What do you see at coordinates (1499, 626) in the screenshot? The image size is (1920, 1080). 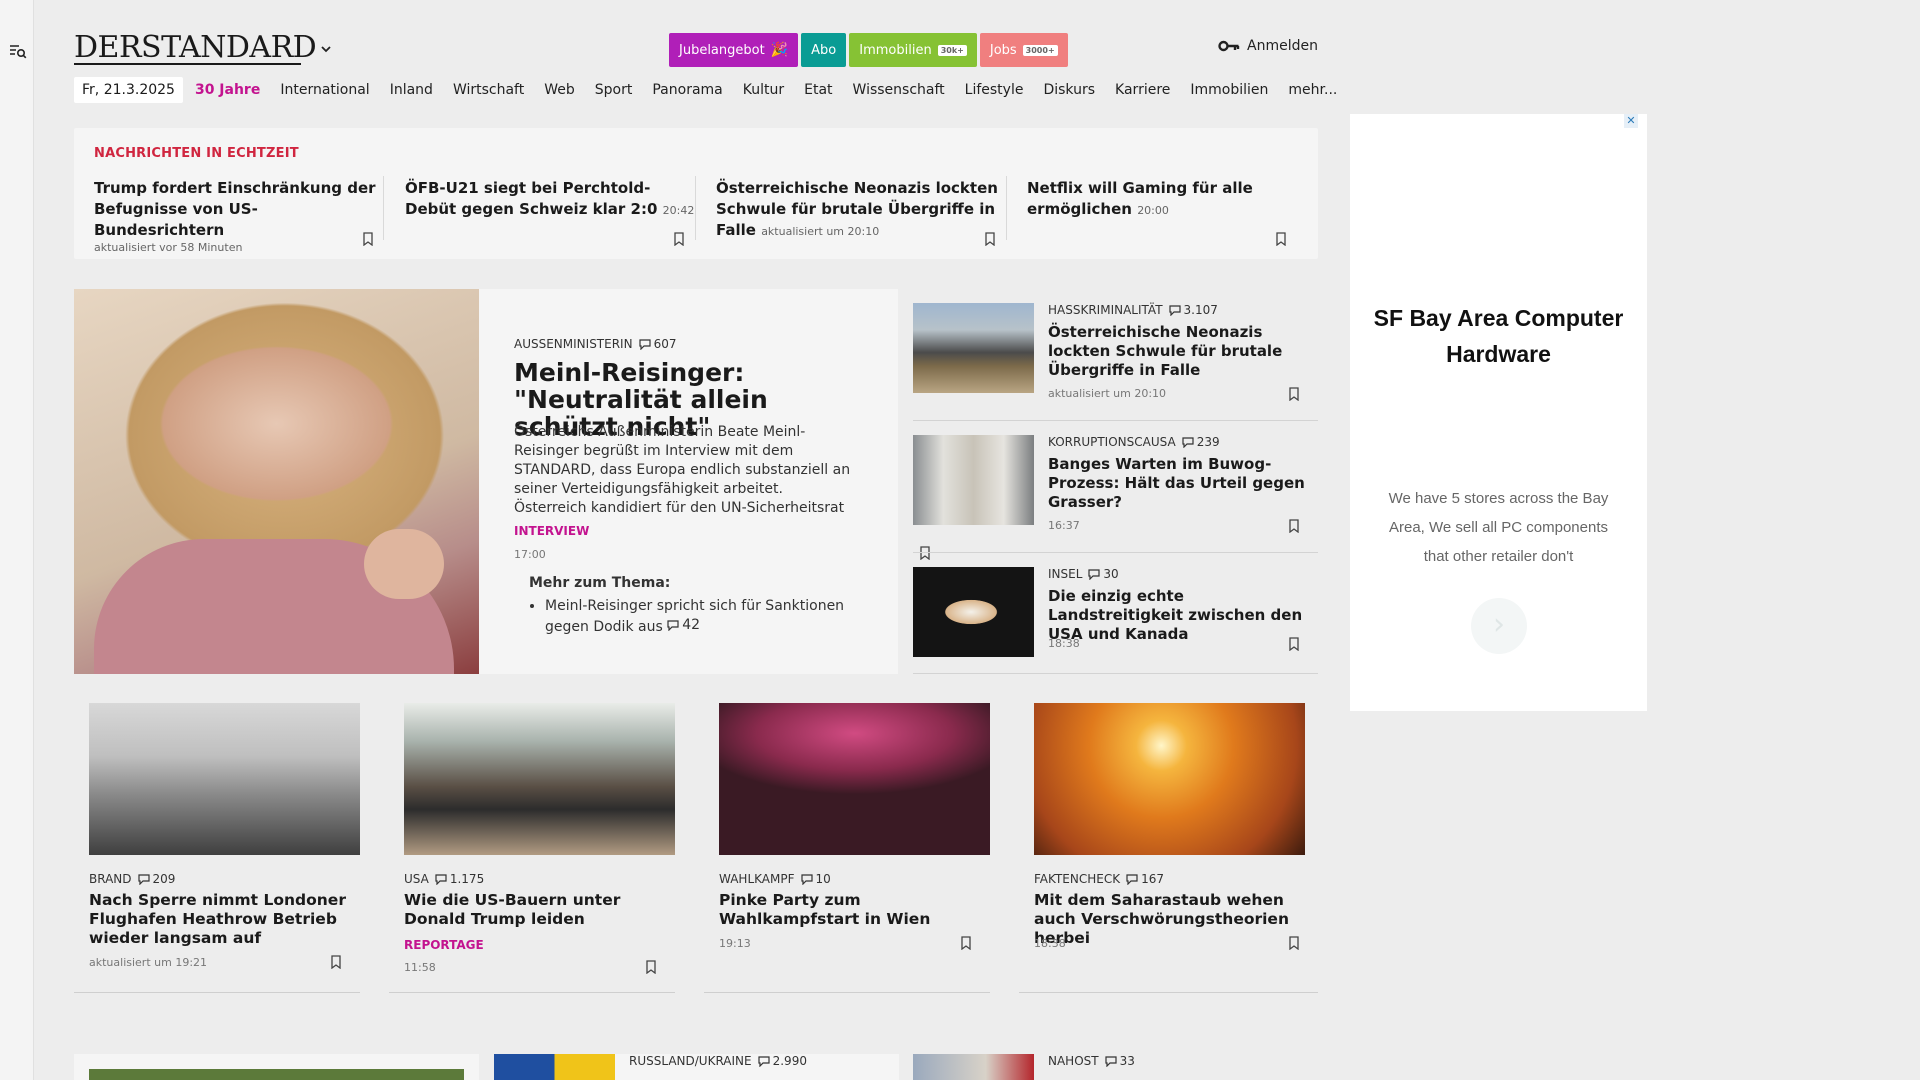 I see `ad-arrow-button: ›` at bounding box center [1499, 626].